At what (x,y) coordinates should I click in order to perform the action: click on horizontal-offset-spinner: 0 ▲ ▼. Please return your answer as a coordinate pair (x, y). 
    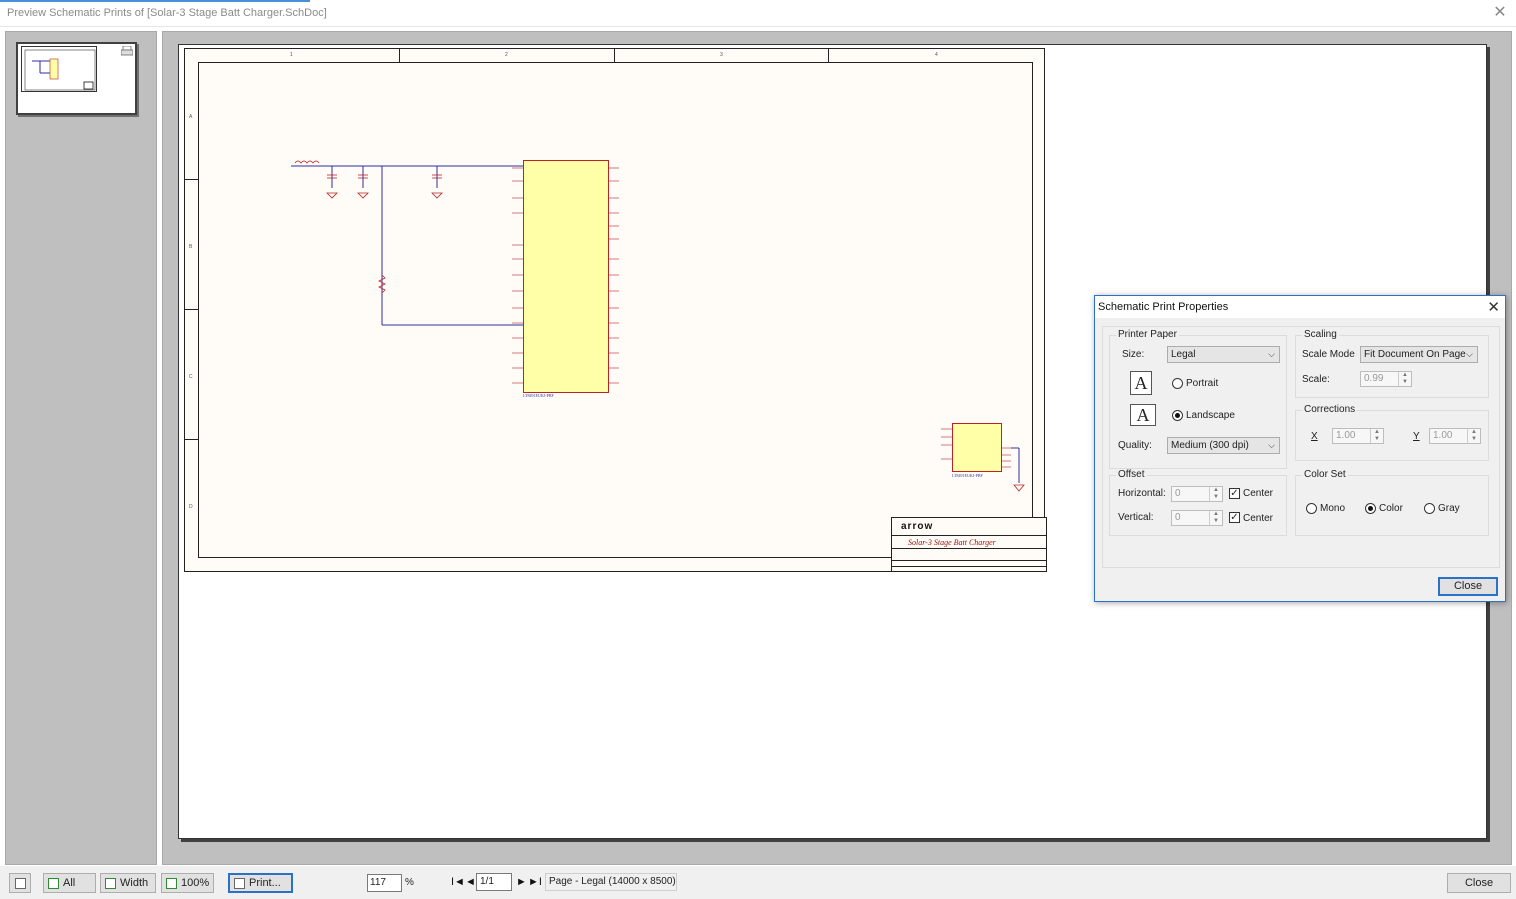
    Looking at the image, I should click on (1197, 494).